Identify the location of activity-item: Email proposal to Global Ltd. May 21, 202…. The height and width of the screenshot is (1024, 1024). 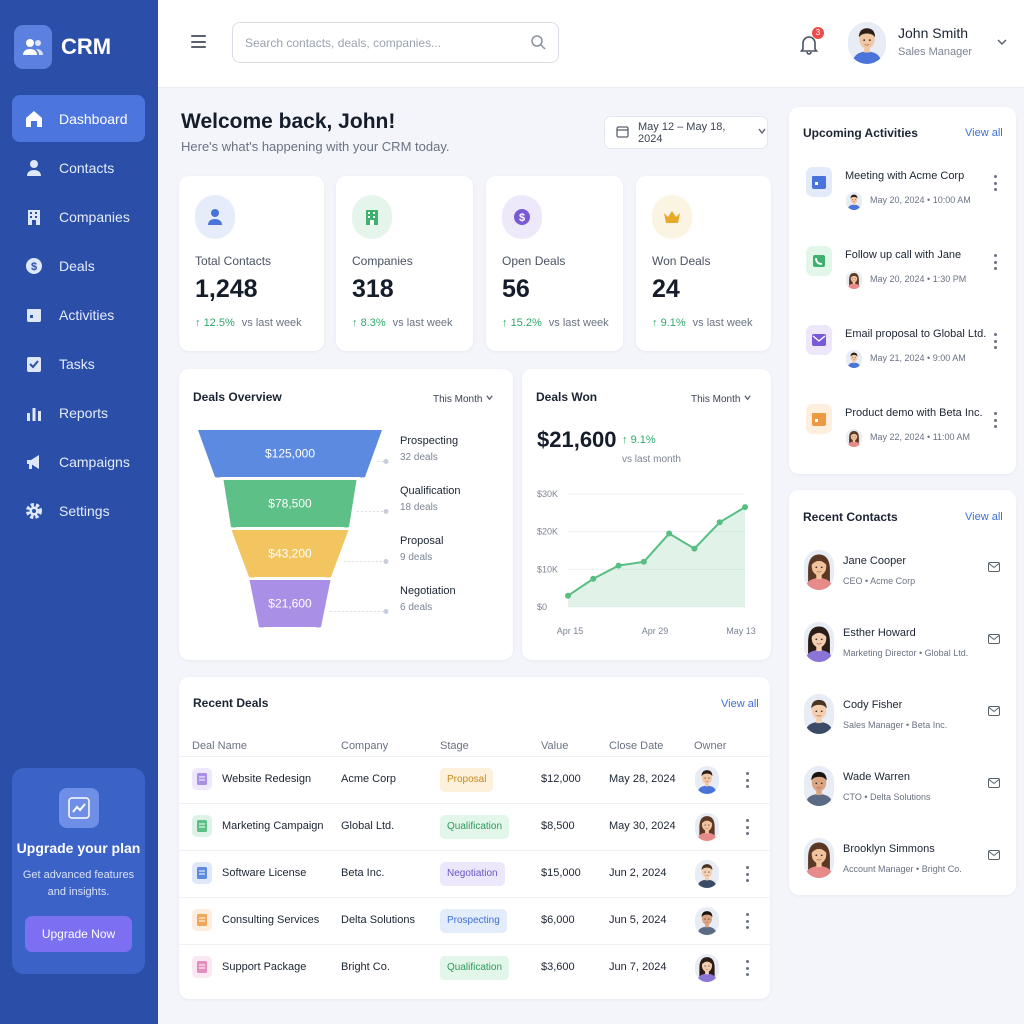
(904, 356).